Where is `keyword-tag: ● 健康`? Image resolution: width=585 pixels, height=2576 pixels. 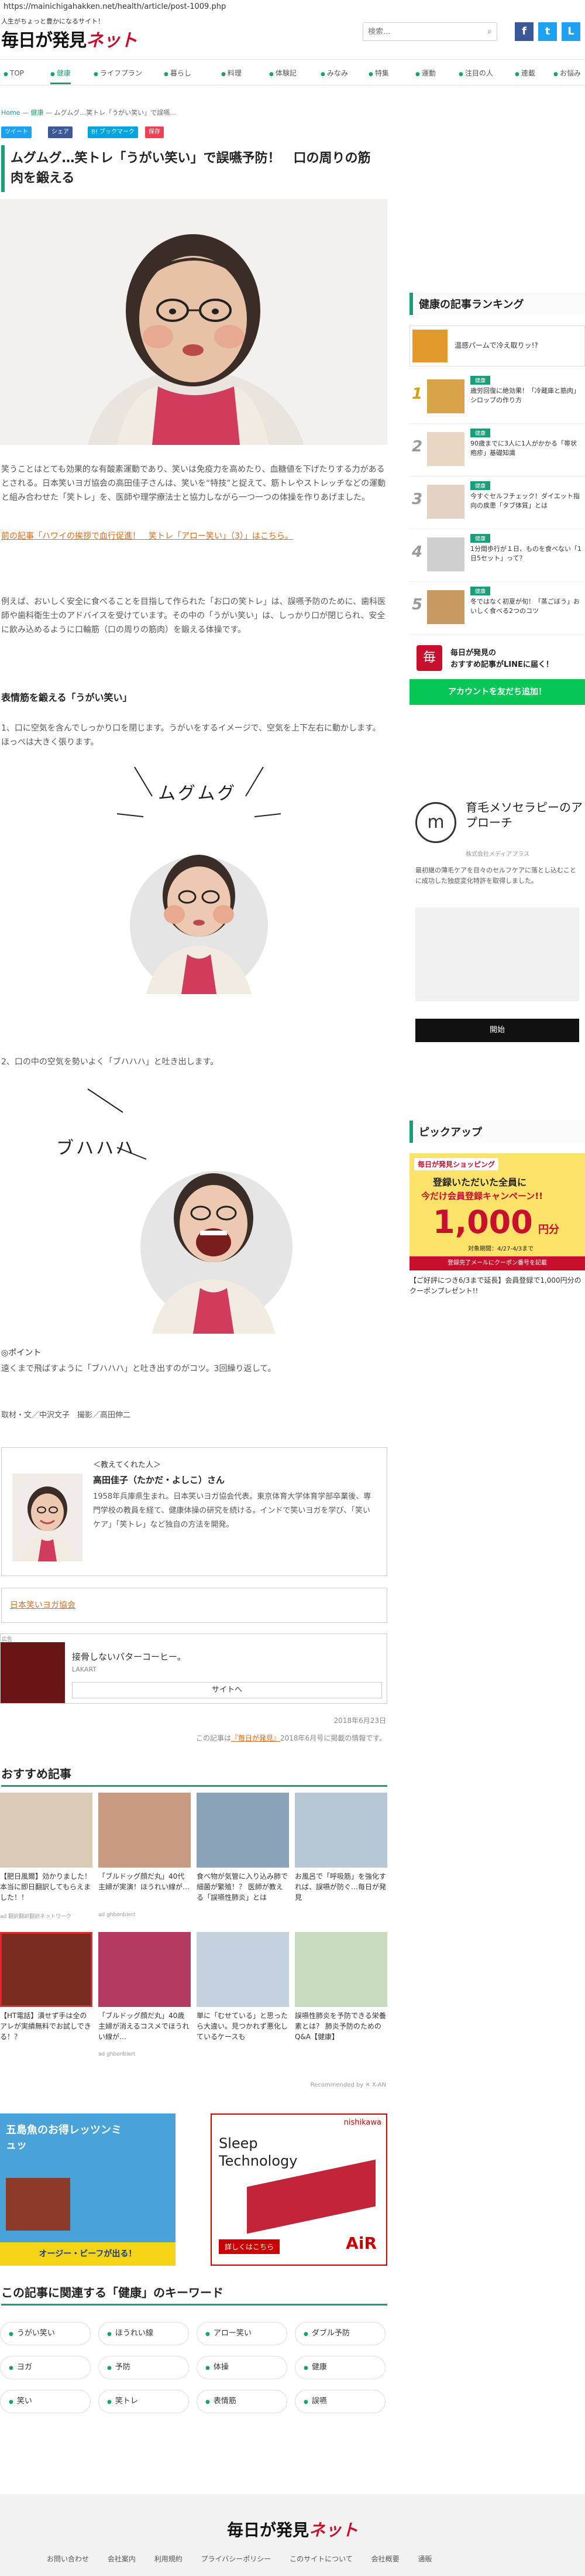
keyword-tag: ● 健康 is located at coordinates (340, 2367).